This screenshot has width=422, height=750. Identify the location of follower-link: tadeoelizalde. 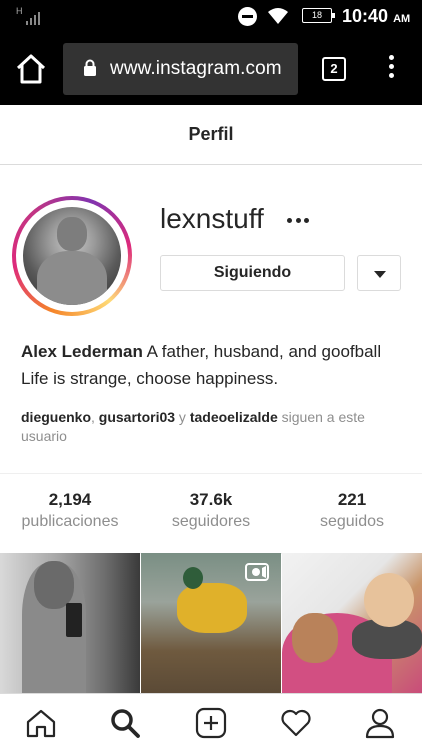
(234, 417).